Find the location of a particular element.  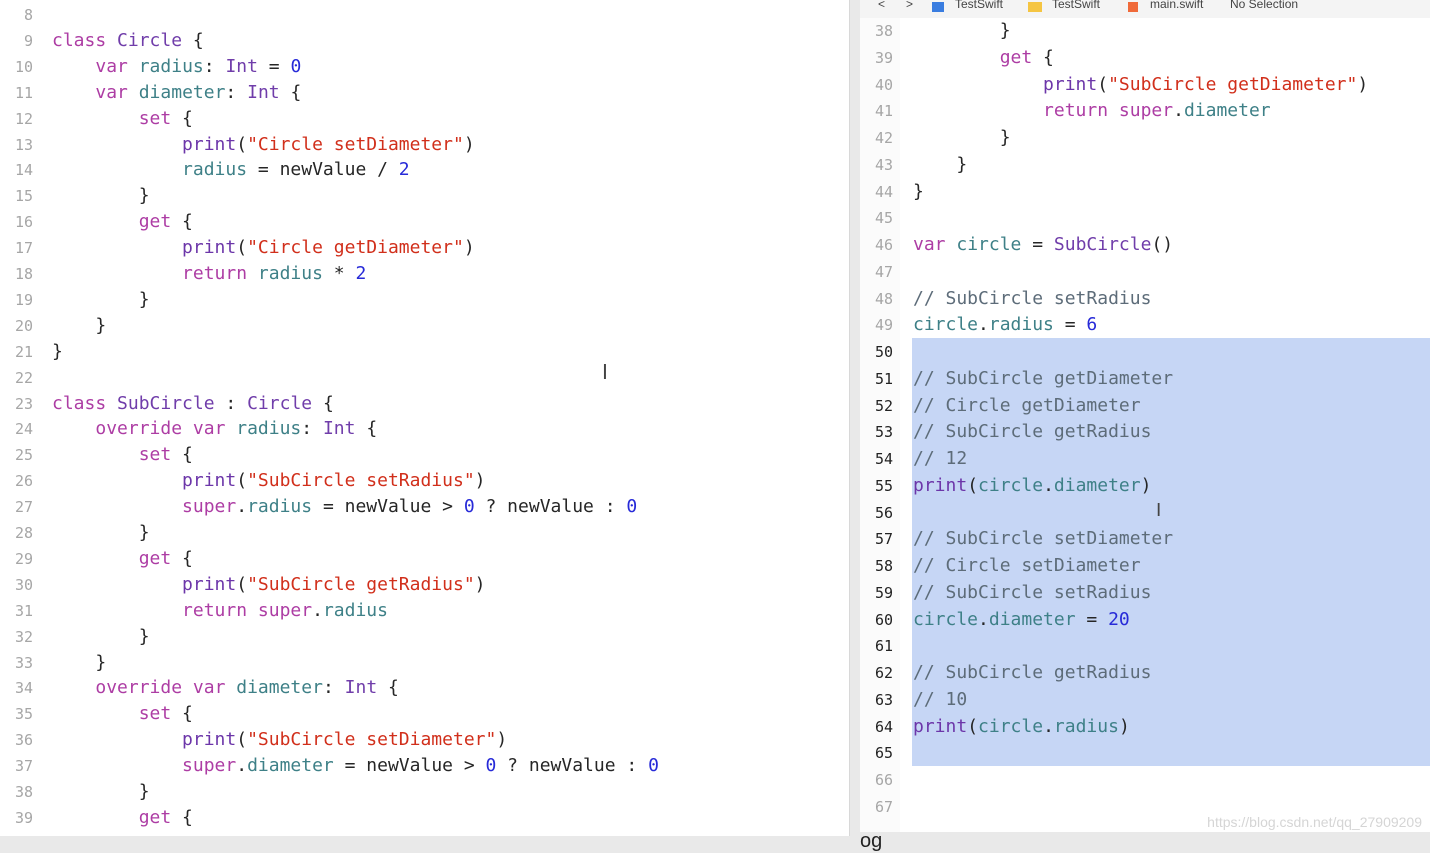

code-line: 65 is located at coordinates (1145, 753).